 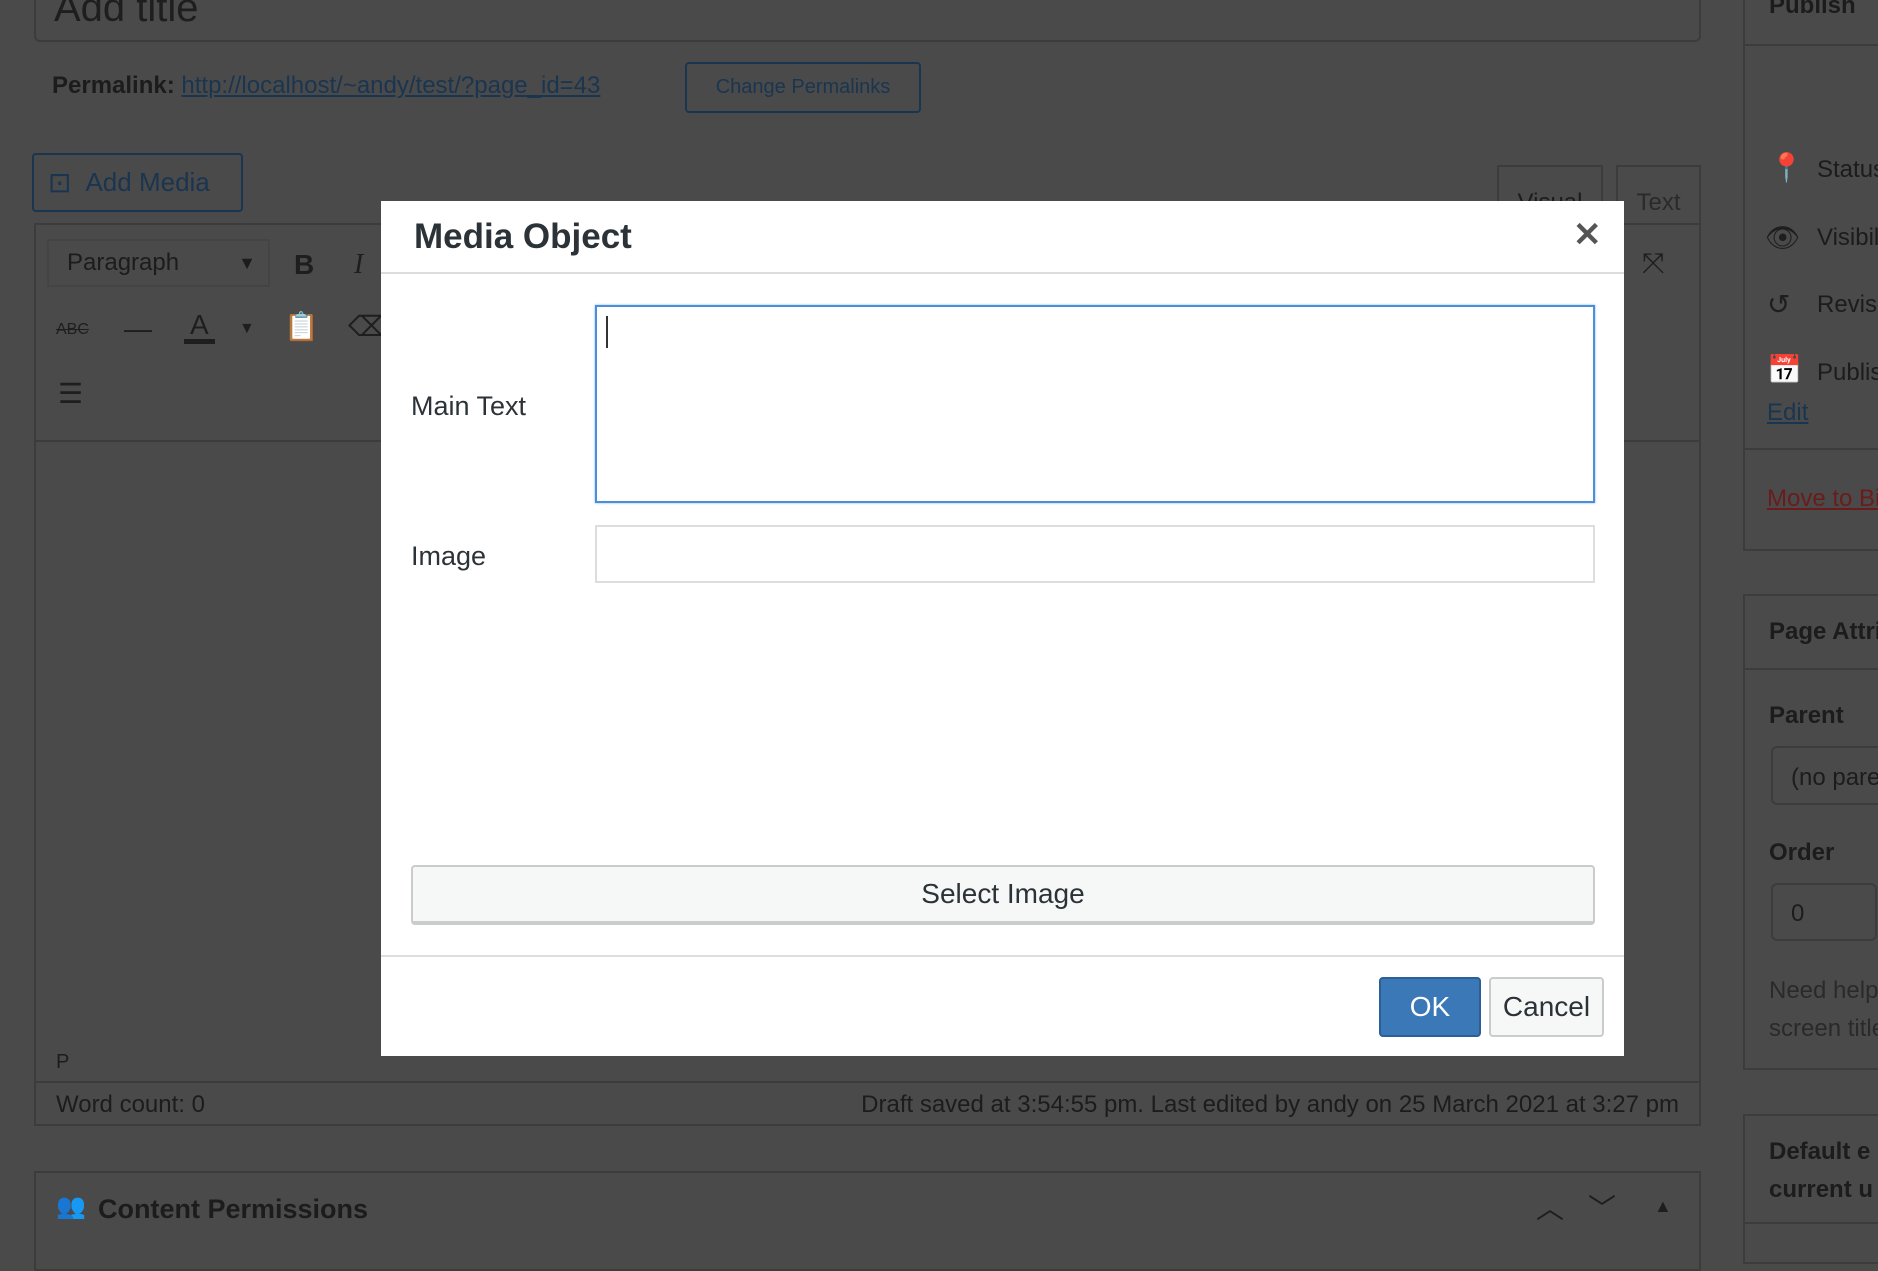 What do you see at coordinates (247, 262) in the screenshot?
I see `chevron-down-icon: ▼` at bounding box center [247, 262].